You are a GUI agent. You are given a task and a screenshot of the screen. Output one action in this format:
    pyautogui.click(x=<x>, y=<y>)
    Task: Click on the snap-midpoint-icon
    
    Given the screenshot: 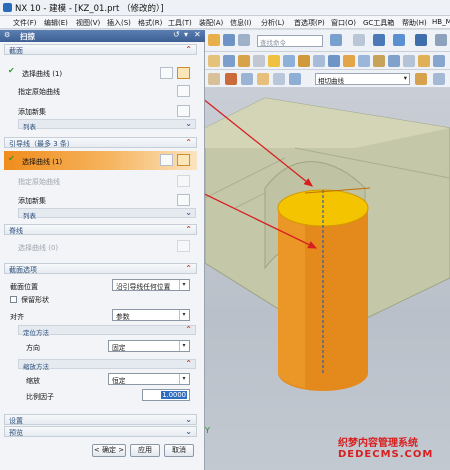 What is the action you would take?
    pyautogui.click(x=279, y=79)
    